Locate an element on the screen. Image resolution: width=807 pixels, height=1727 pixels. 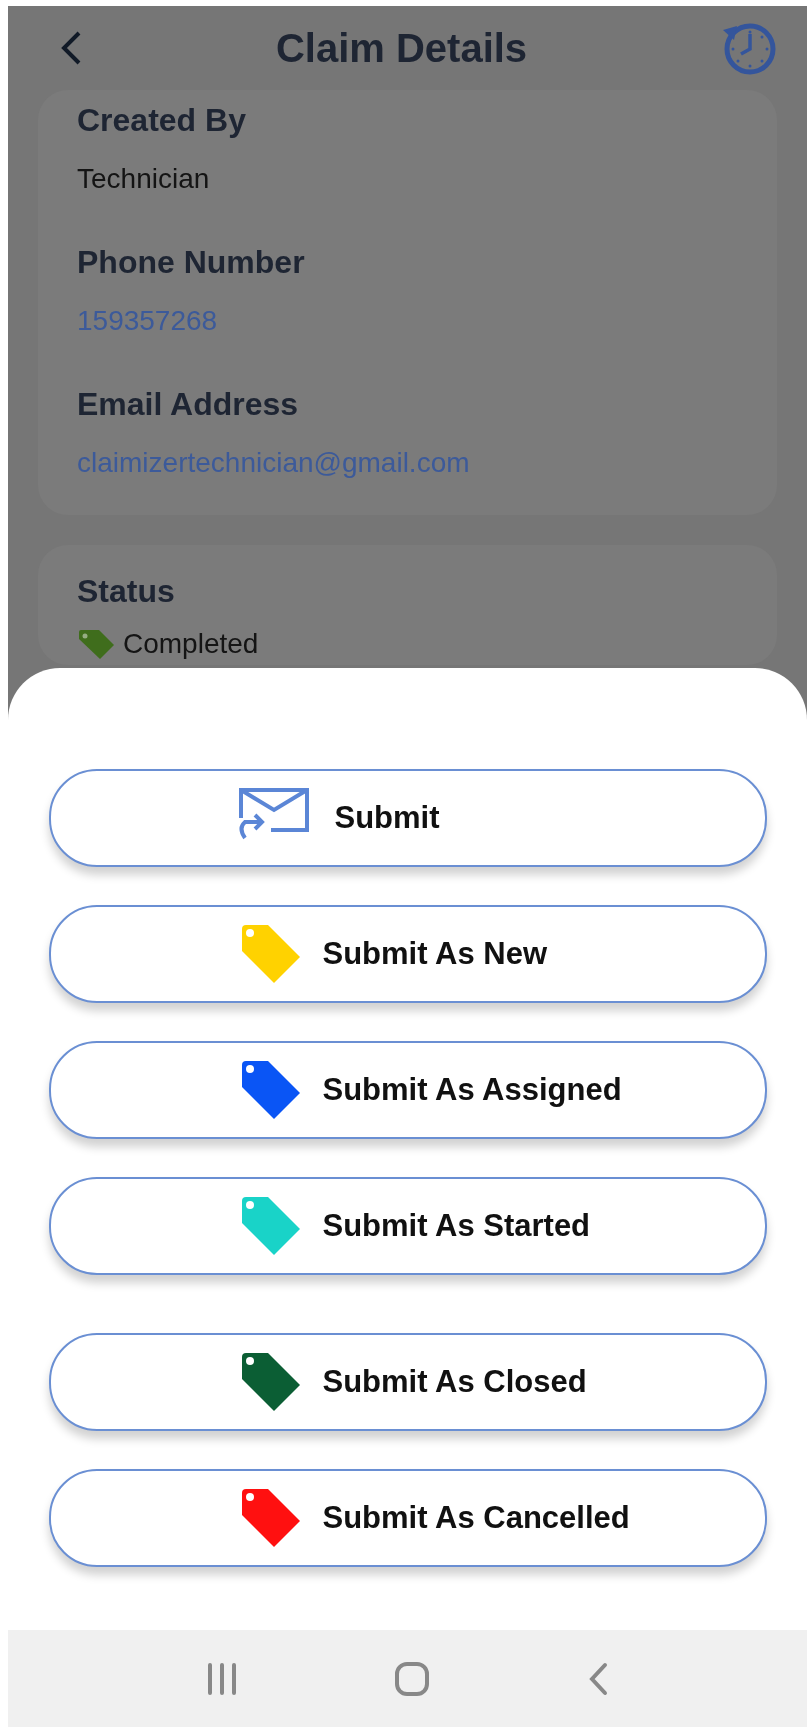
field-label: Phone Number is located at coordinates (191, 262).